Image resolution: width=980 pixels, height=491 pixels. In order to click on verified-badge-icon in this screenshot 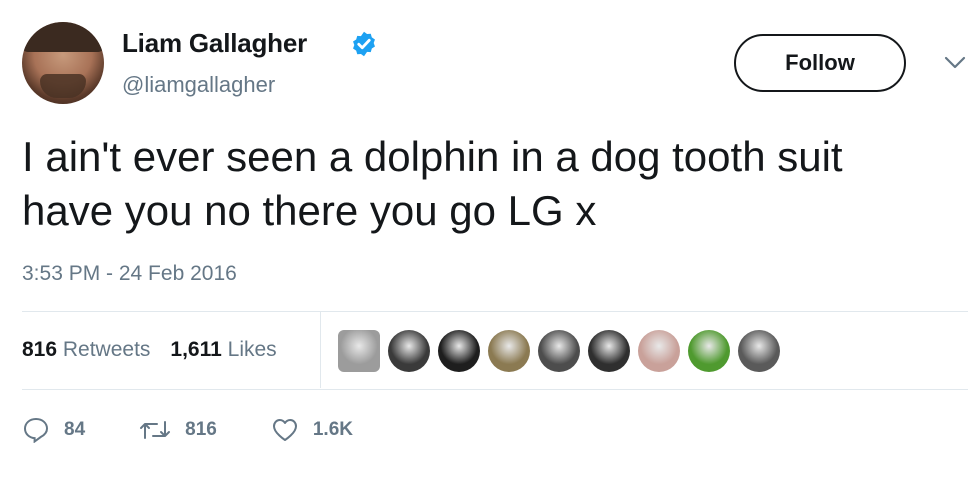, I will do `click(364, 44)`.